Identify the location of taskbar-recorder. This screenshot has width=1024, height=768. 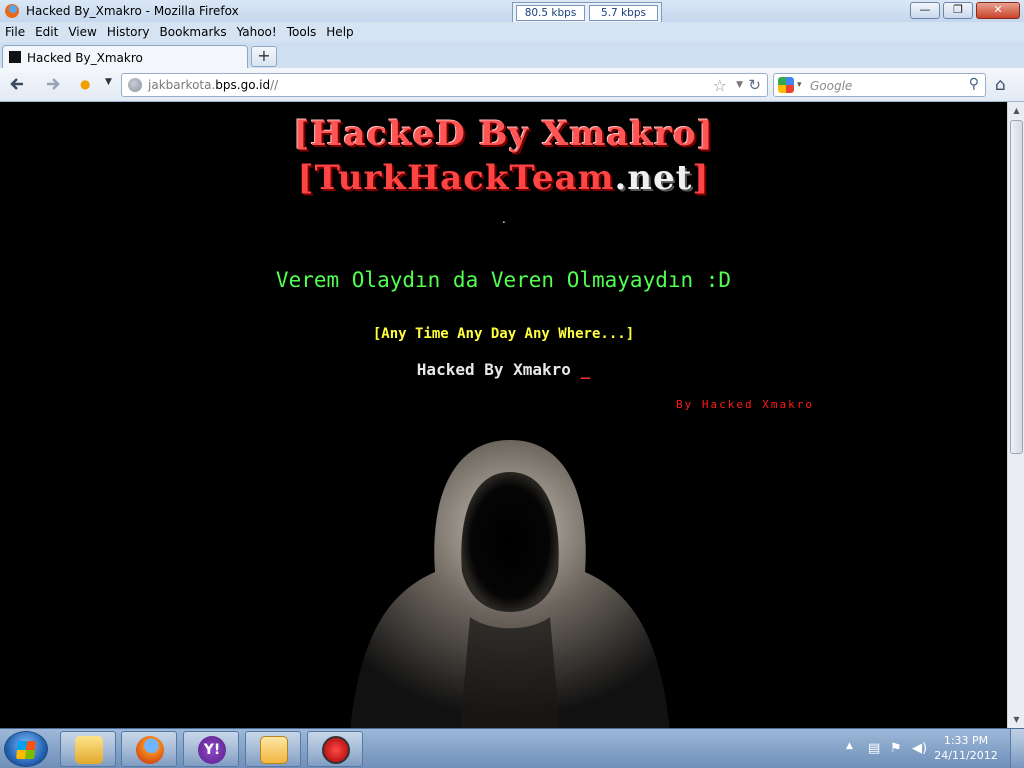
(335, 749).